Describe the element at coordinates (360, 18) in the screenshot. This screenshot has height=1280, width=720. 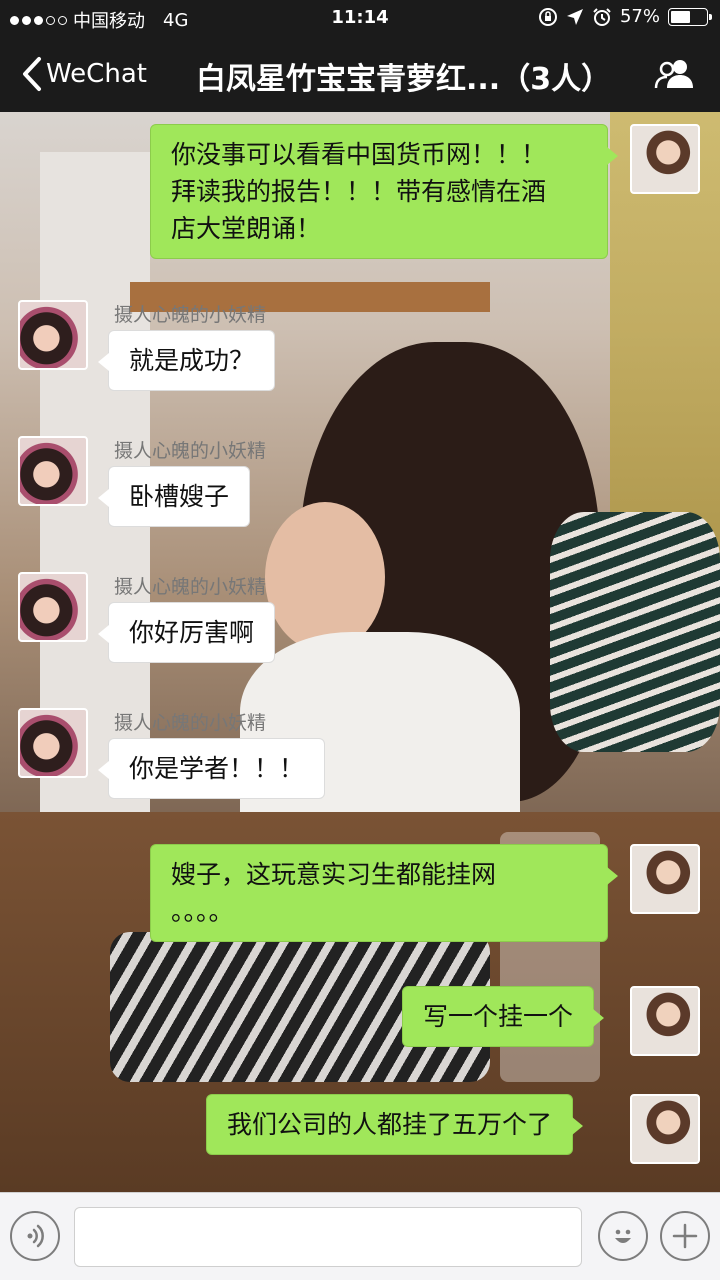
I see `status-bar: 中国移动 4G 11:14 57%` at that location.